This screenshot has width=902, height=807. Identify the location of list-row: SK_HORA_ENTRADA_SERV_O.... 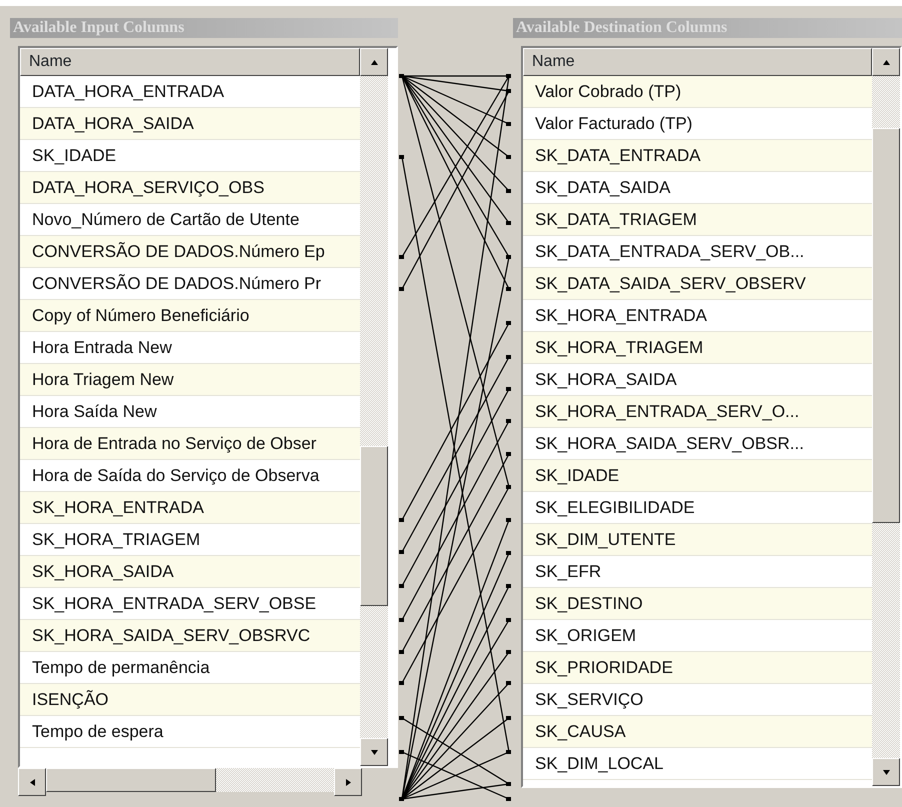
(697, 412).